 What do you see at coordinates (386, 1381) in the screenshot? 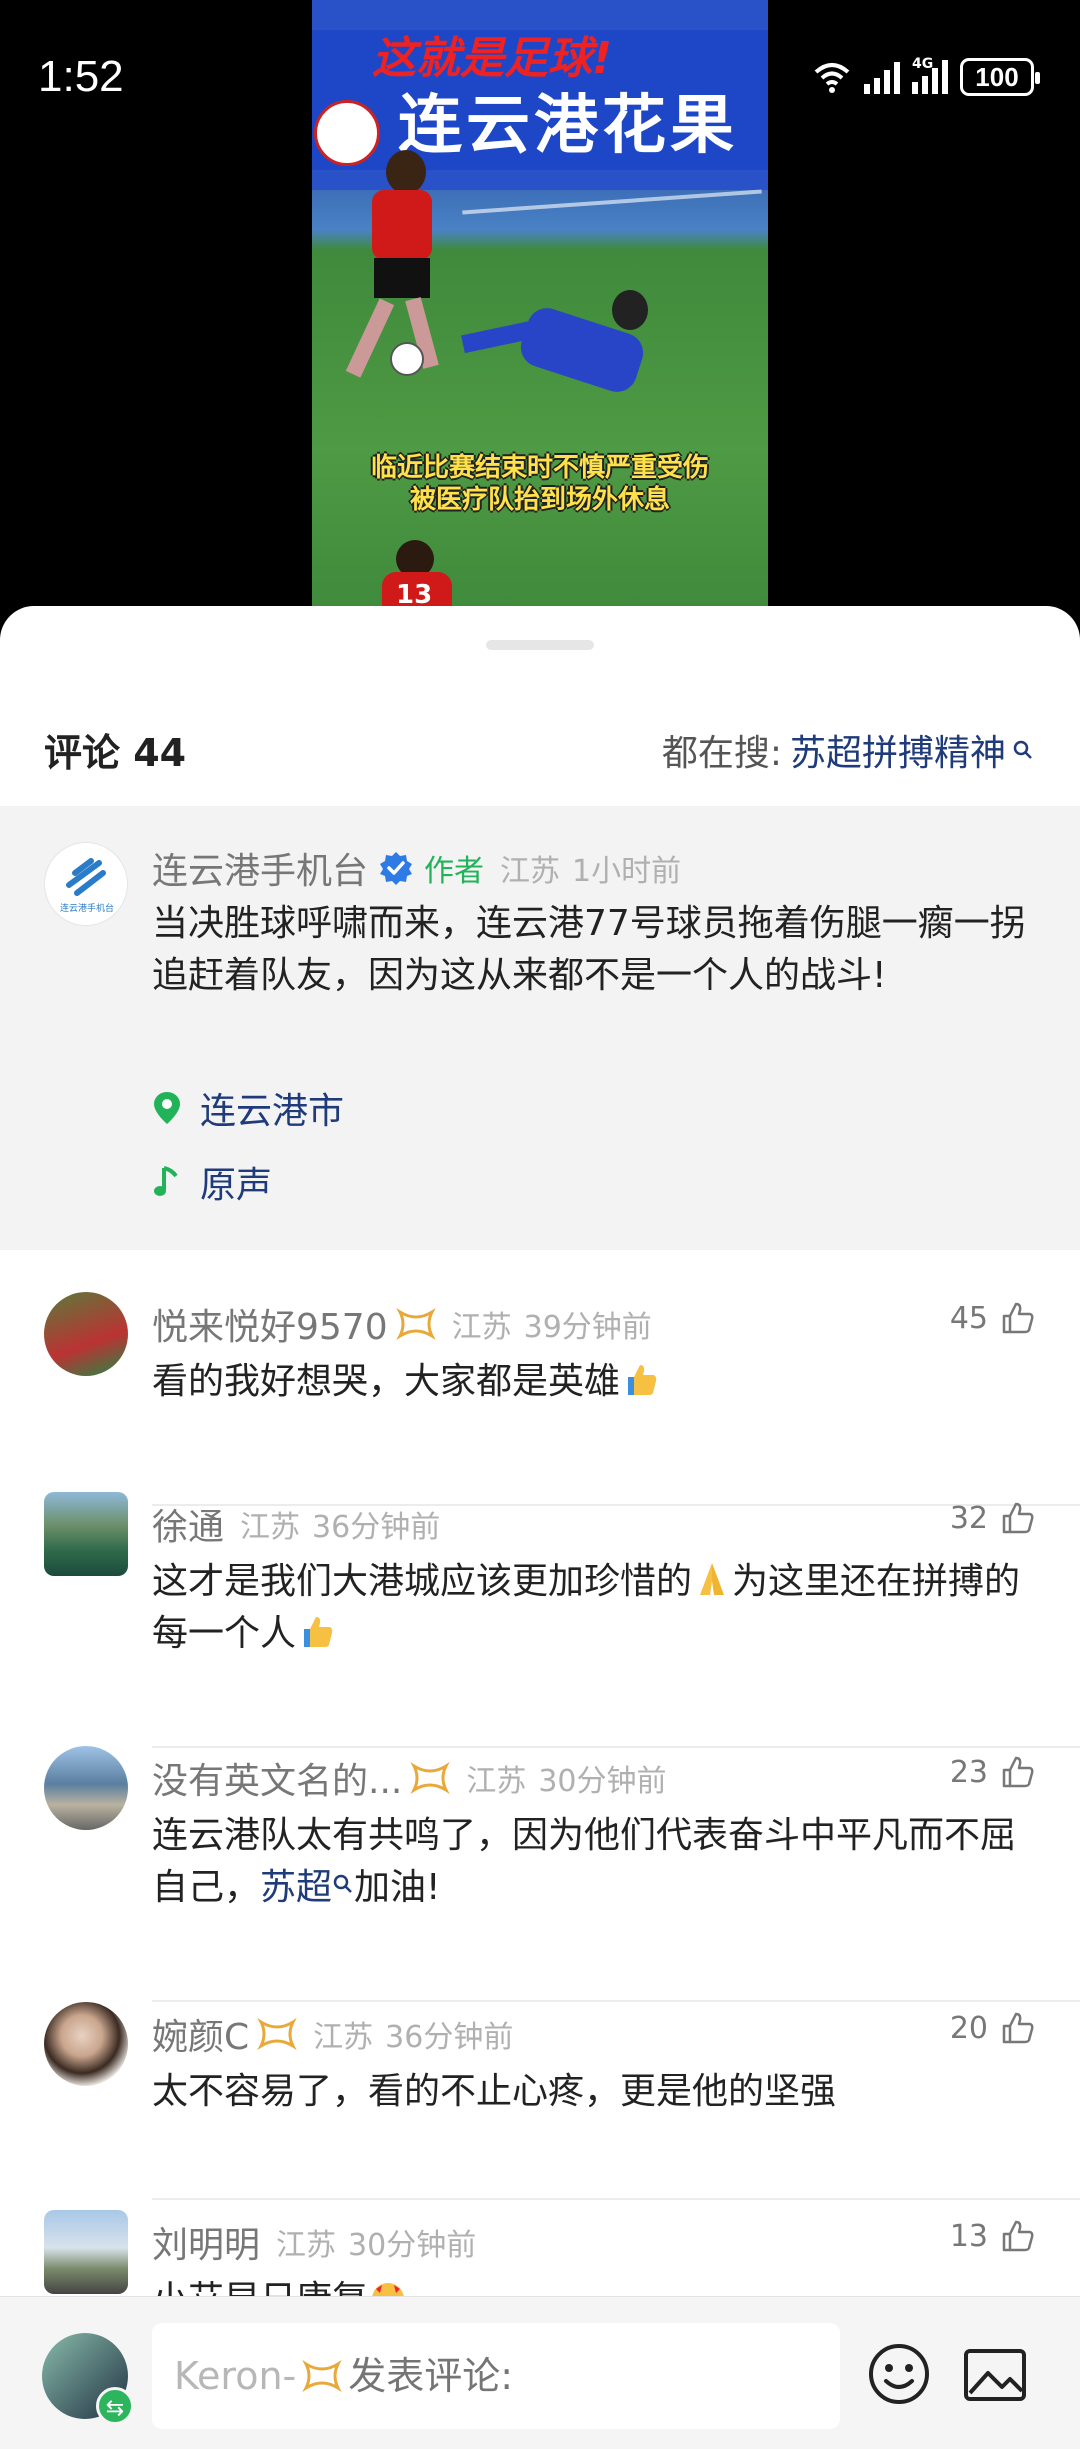
I see `comment-text-body: 看的我好想哭，大家都是英雄` at bounding box center [386, 1381].